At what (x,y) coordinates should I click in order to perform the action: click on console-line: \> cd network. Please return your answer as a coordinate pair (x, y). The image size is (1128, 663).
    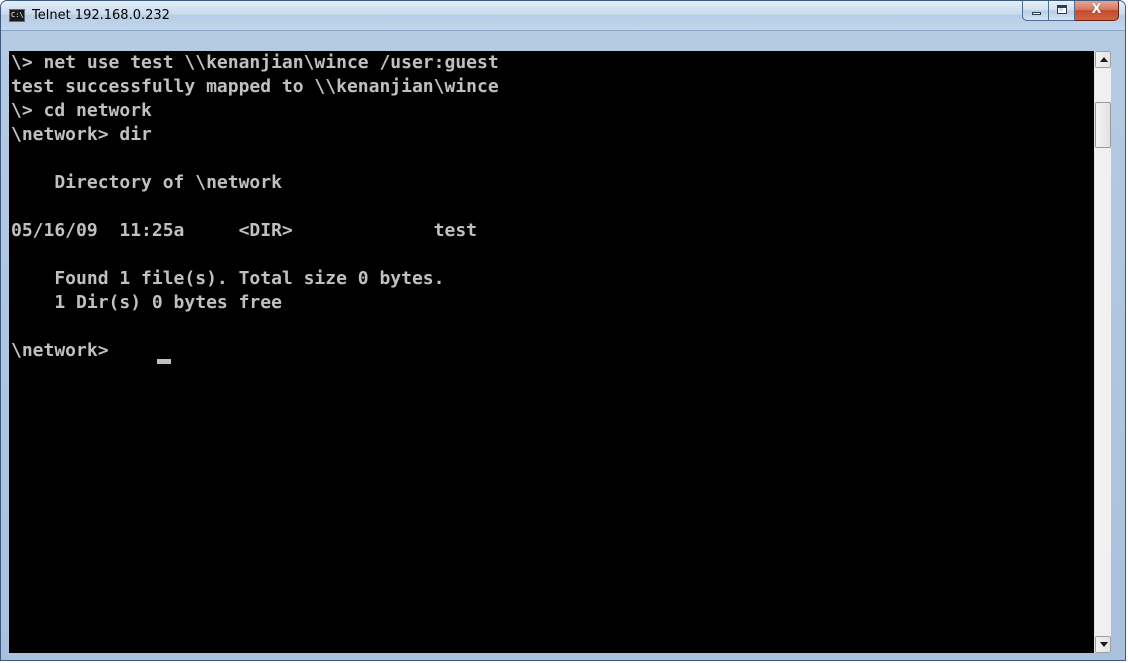
    Looking at the image, I should click on (81, 110).